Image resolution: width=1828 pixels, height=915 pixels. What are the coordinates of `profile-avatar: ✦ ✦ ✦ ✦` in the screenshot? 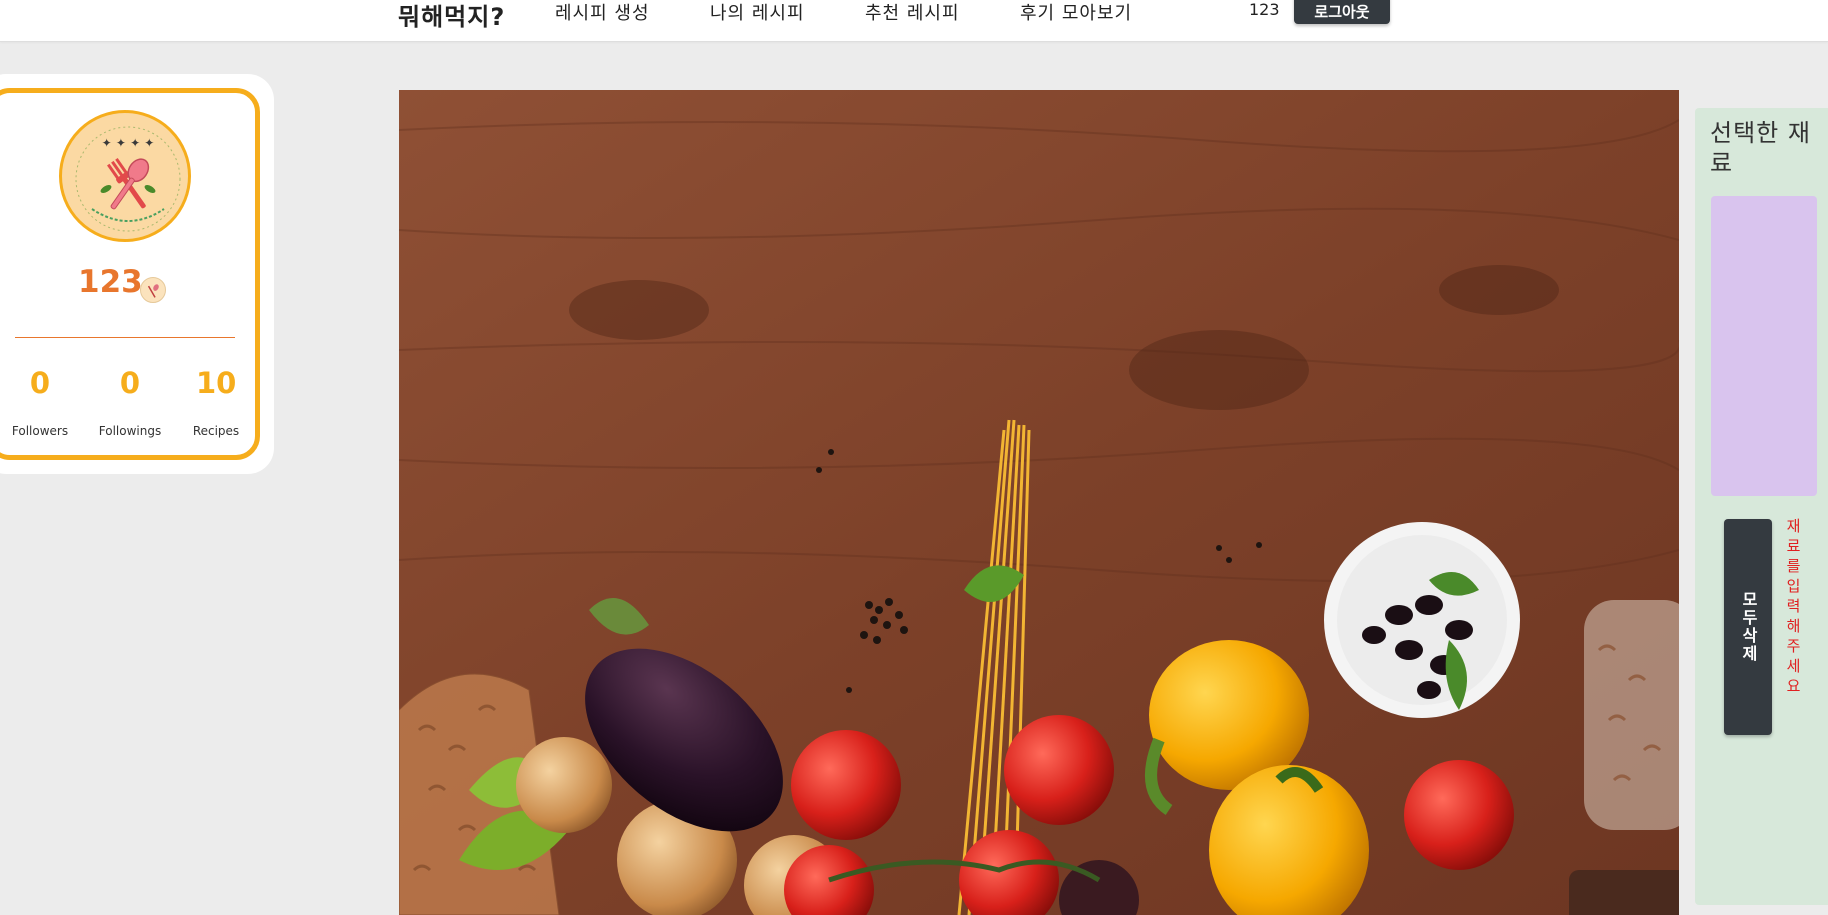 It's located at (125, 176).